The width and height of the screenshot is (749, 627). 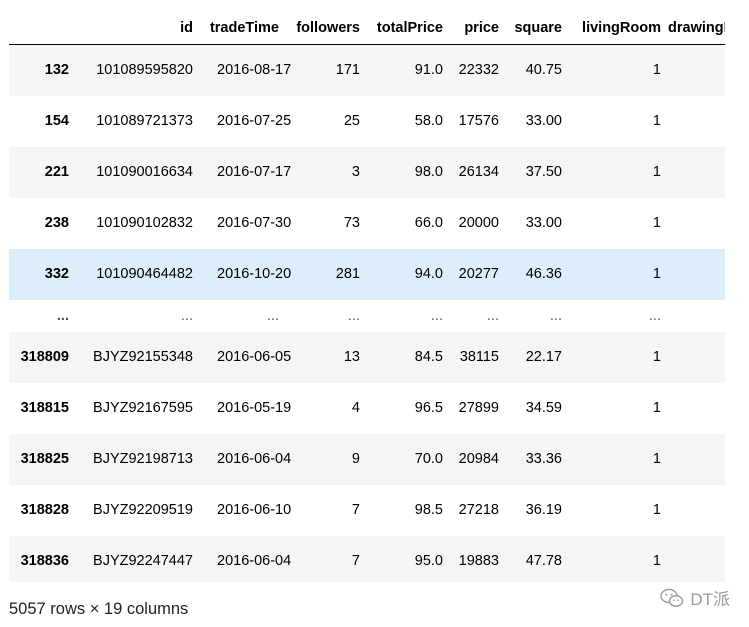 I want to click on cell-tradeTime: 2016-07-17, so click(x=245, y=172).